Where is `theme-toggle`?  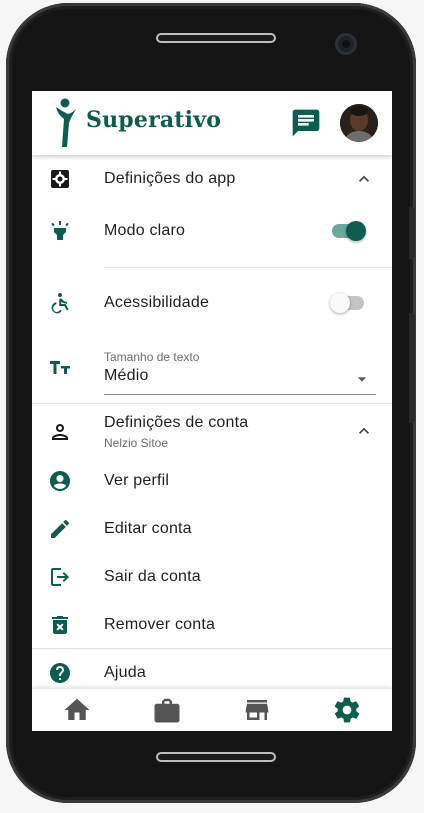 theme-toggle is located at coordinates (348, 231).